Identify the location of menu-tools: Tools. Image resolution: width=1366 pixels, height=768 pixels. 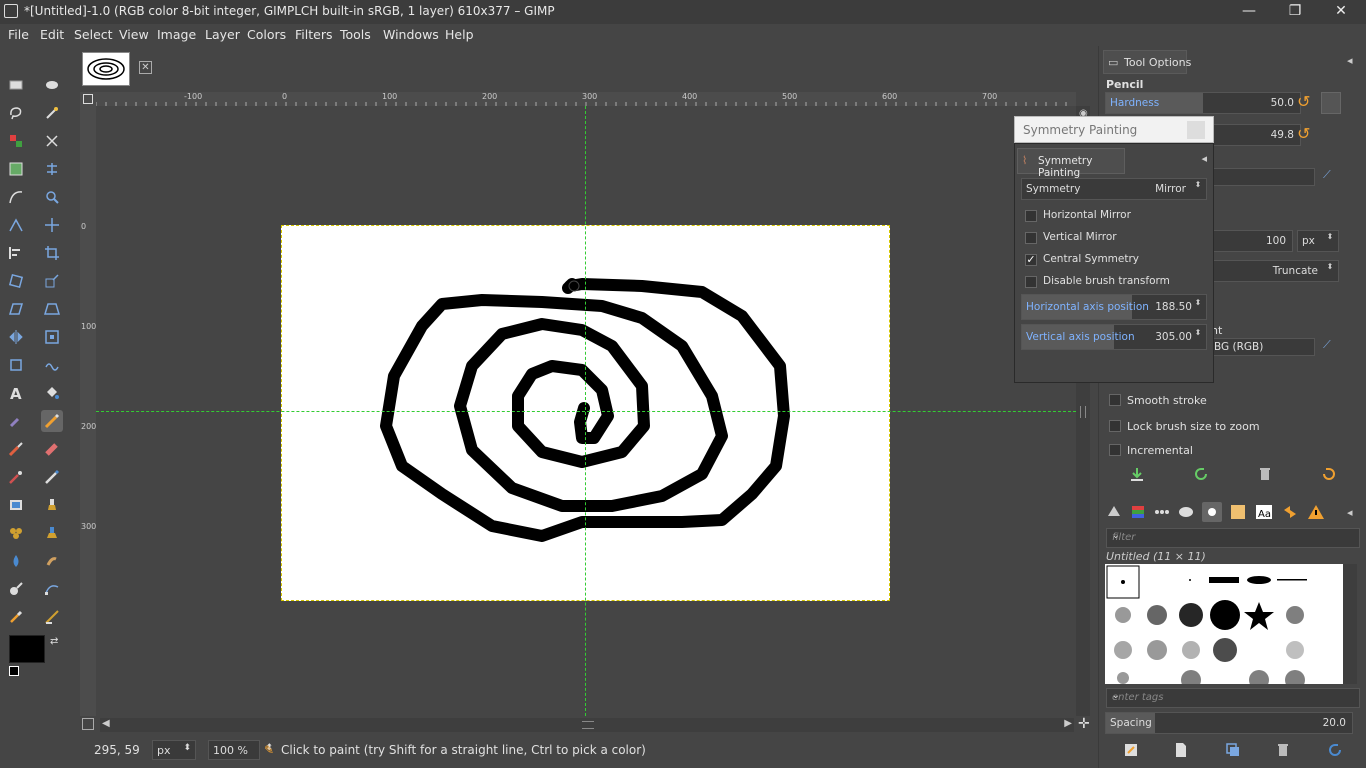
(355, 34).